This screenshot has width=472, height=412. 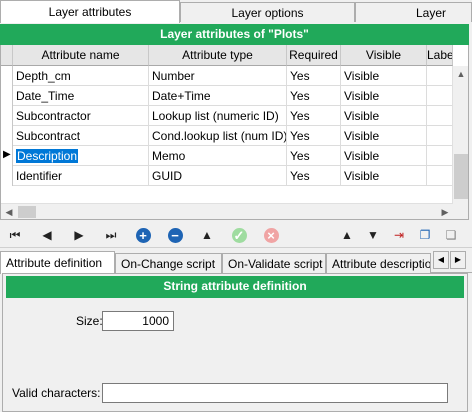 What do you see at coordinates (460, 218) in the screenshot?
I see `scroll-down-icon: ▼` at bounding box center [460, 218].